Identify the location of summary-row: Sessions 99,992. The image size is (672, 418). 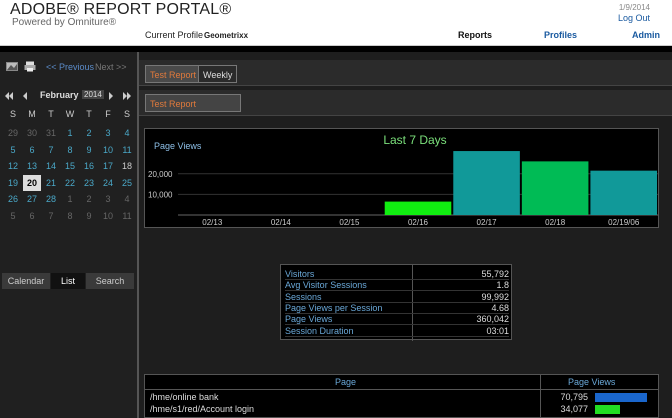
(397, 297).